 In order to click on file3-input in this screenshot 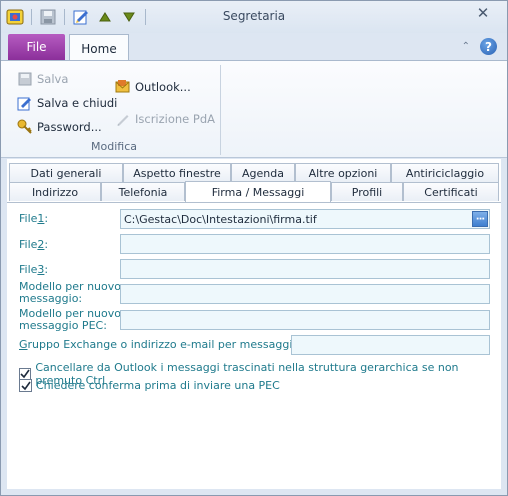, I will do `click(305, 269)`.